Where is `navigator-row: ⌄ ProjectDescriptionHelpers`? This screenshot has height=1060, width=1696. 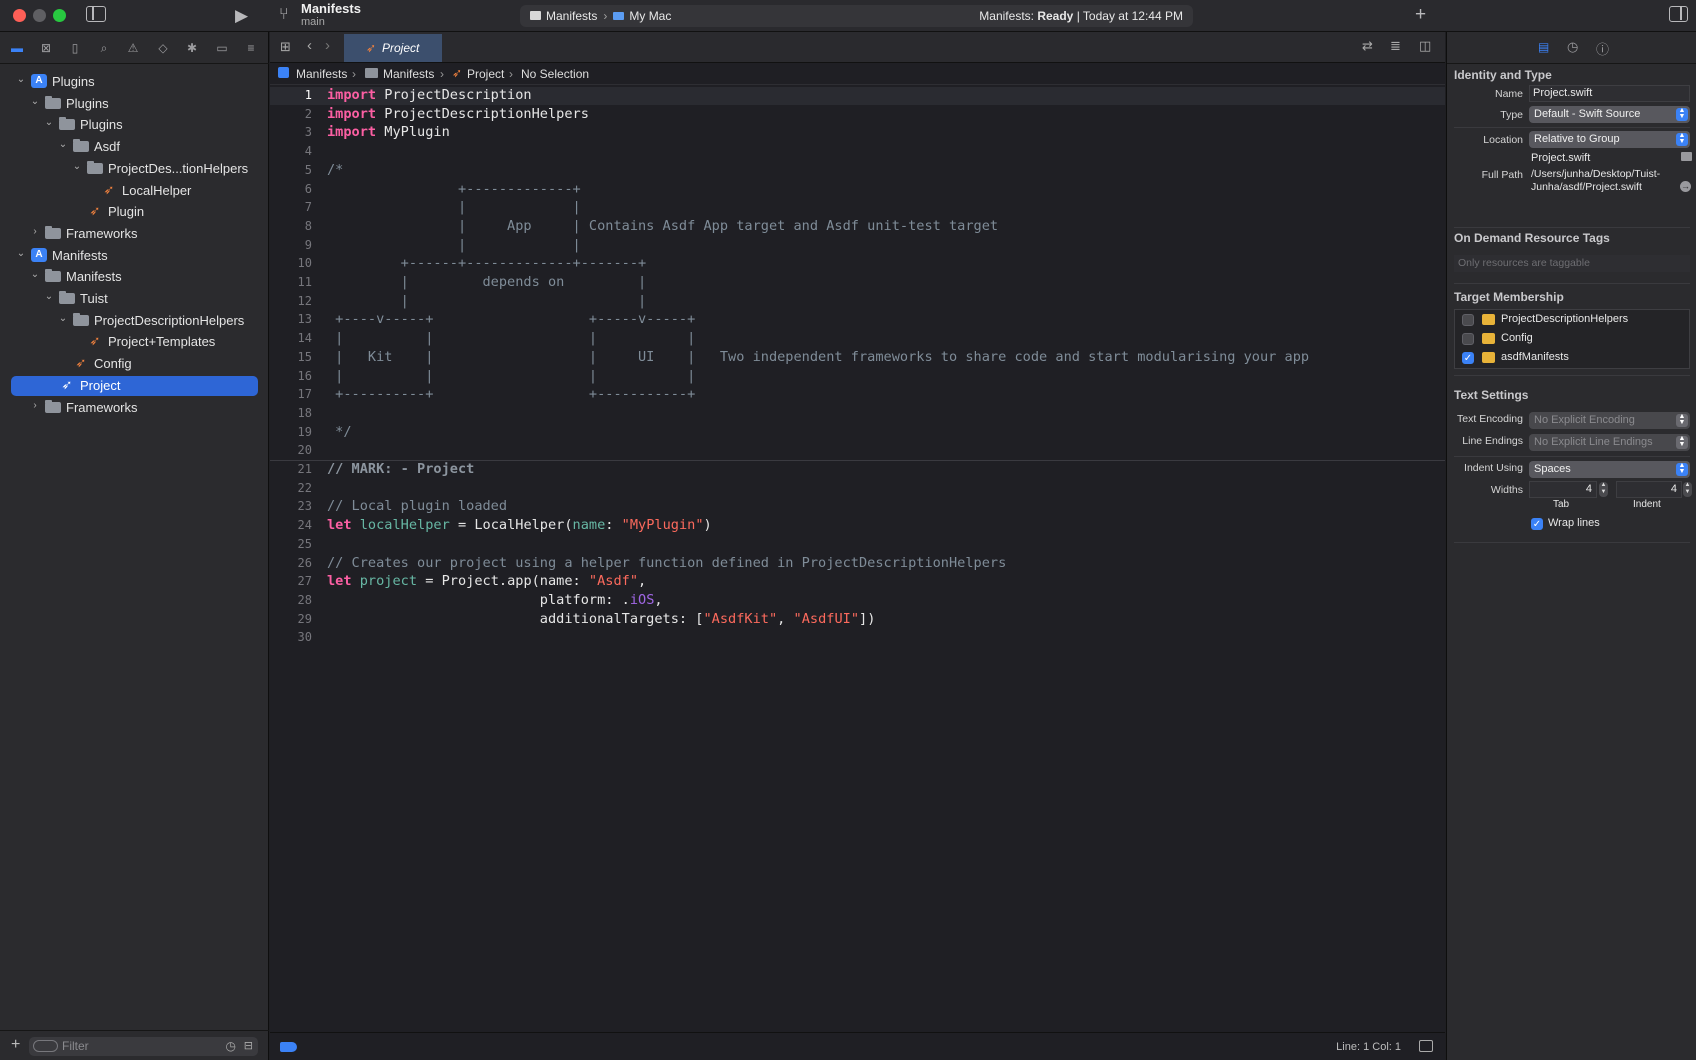 navigator-row: ⌄ ProjectDescriptionHelpers is located at coordinates (134, 321).